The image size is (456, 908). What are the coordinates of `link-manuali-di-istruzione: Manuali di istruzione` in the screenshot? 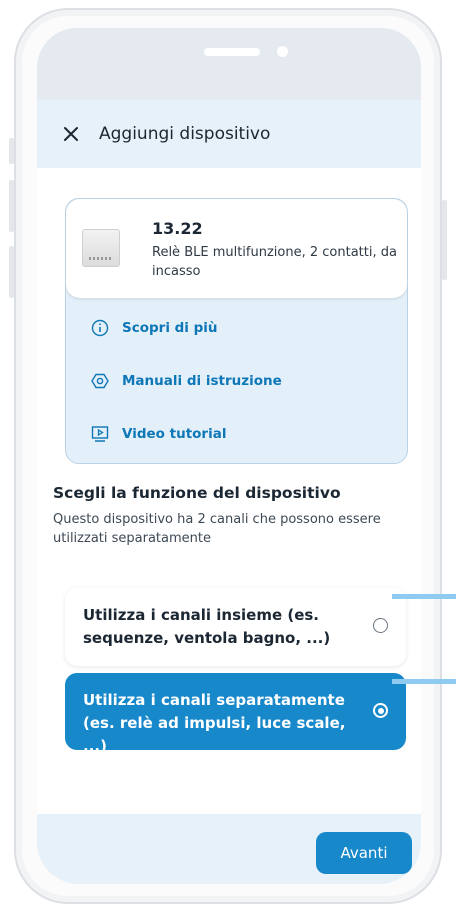 It's located at (186, 381).